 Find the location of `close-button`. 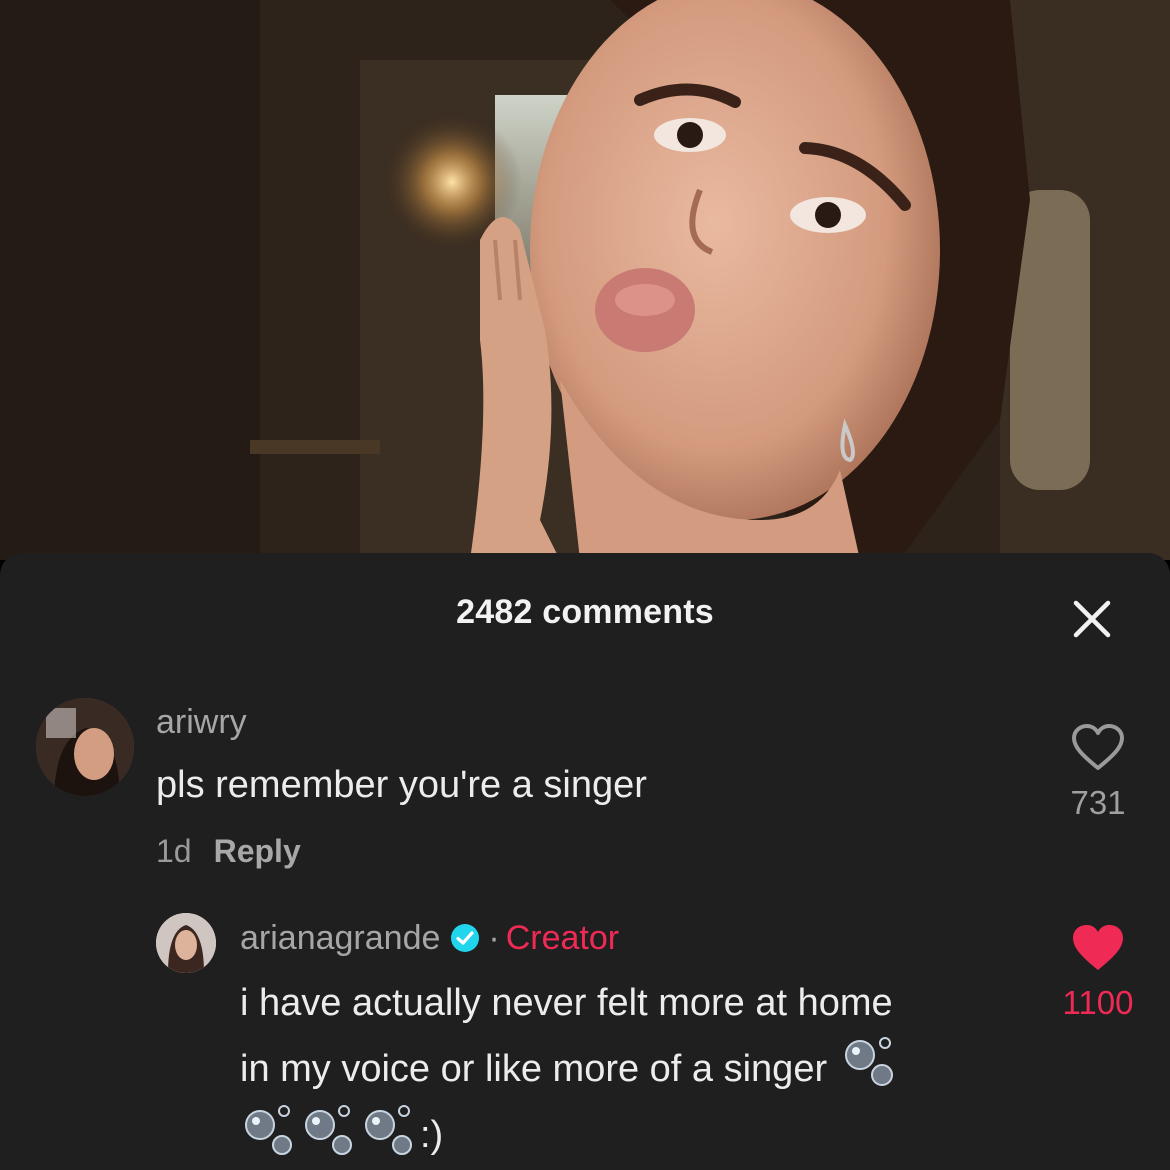

close-button is located at coordinates (1092, 619).